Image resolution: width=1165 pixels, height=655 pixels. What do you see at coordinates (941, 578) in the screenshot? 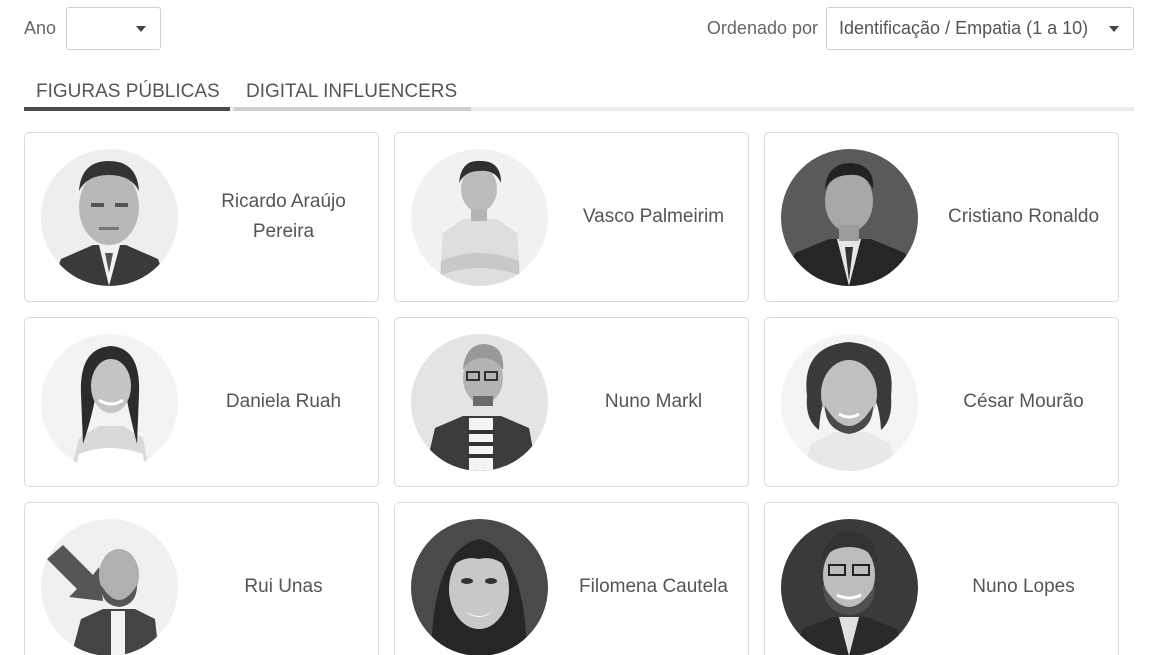
I see `person-card: Nuno Lopes` at bounding box center [941, 578].